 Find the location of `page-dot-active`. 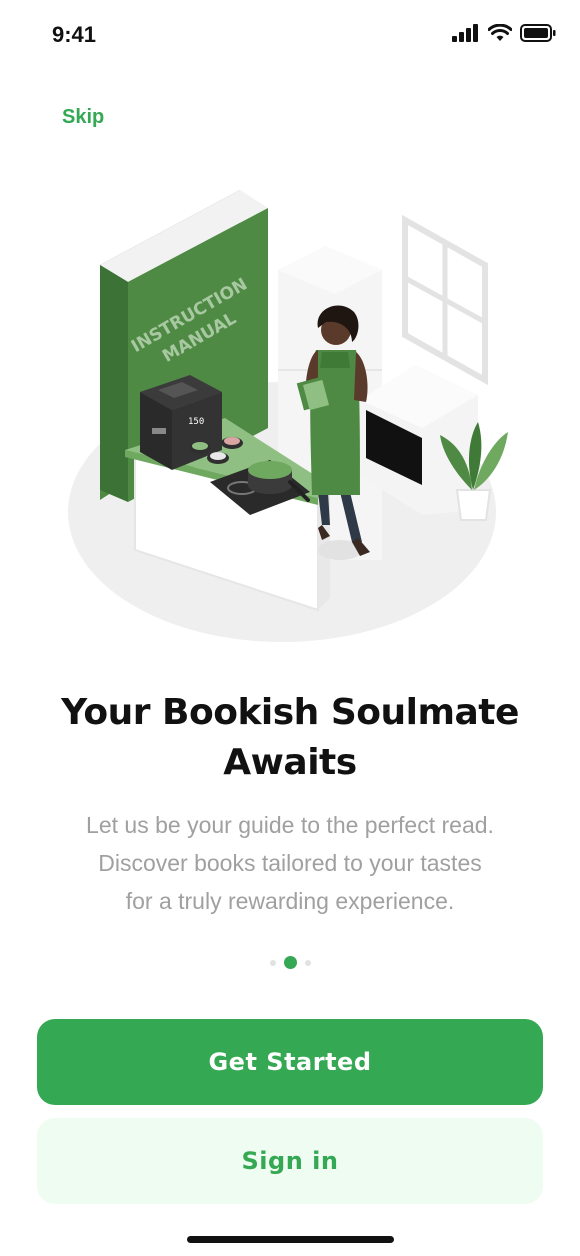

page-dot-active is located at coordinates (290, 962).